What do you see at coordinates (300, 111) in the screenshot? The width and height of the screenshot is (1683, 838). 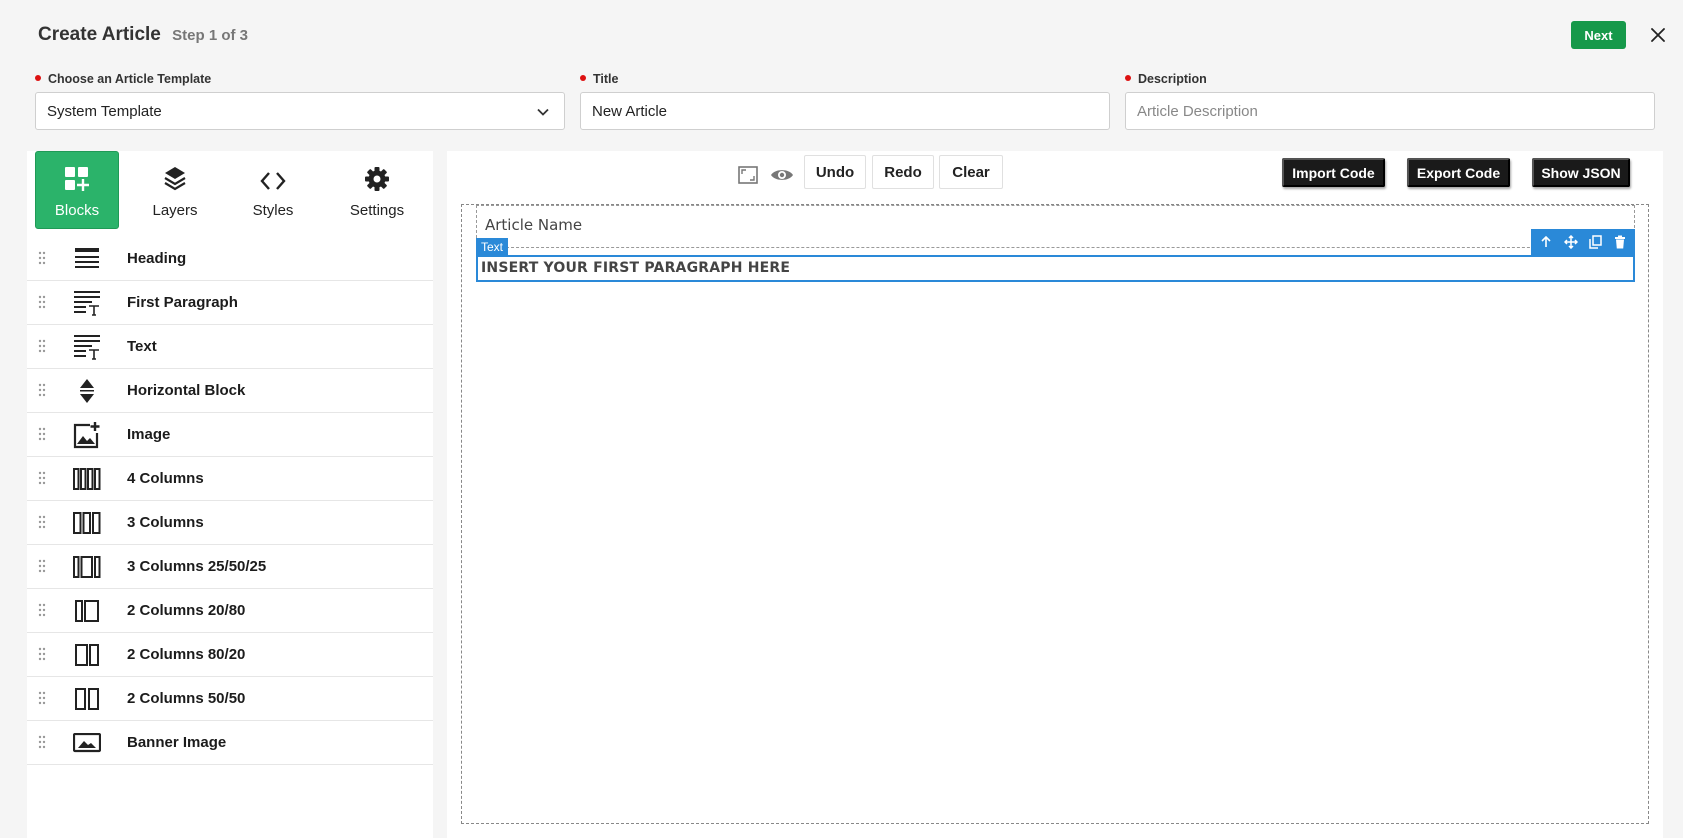 I see `template-select: System Template` at bounding box center [300, 111].